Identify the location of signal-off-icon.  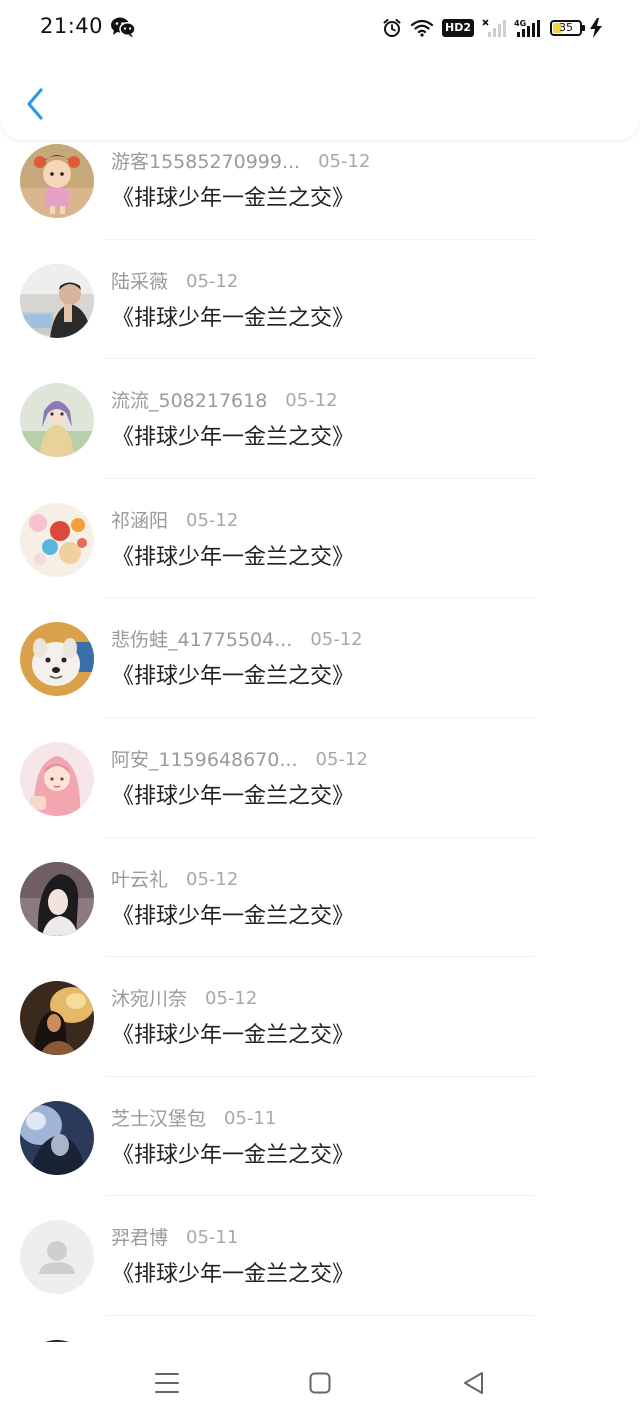
(494, 28).